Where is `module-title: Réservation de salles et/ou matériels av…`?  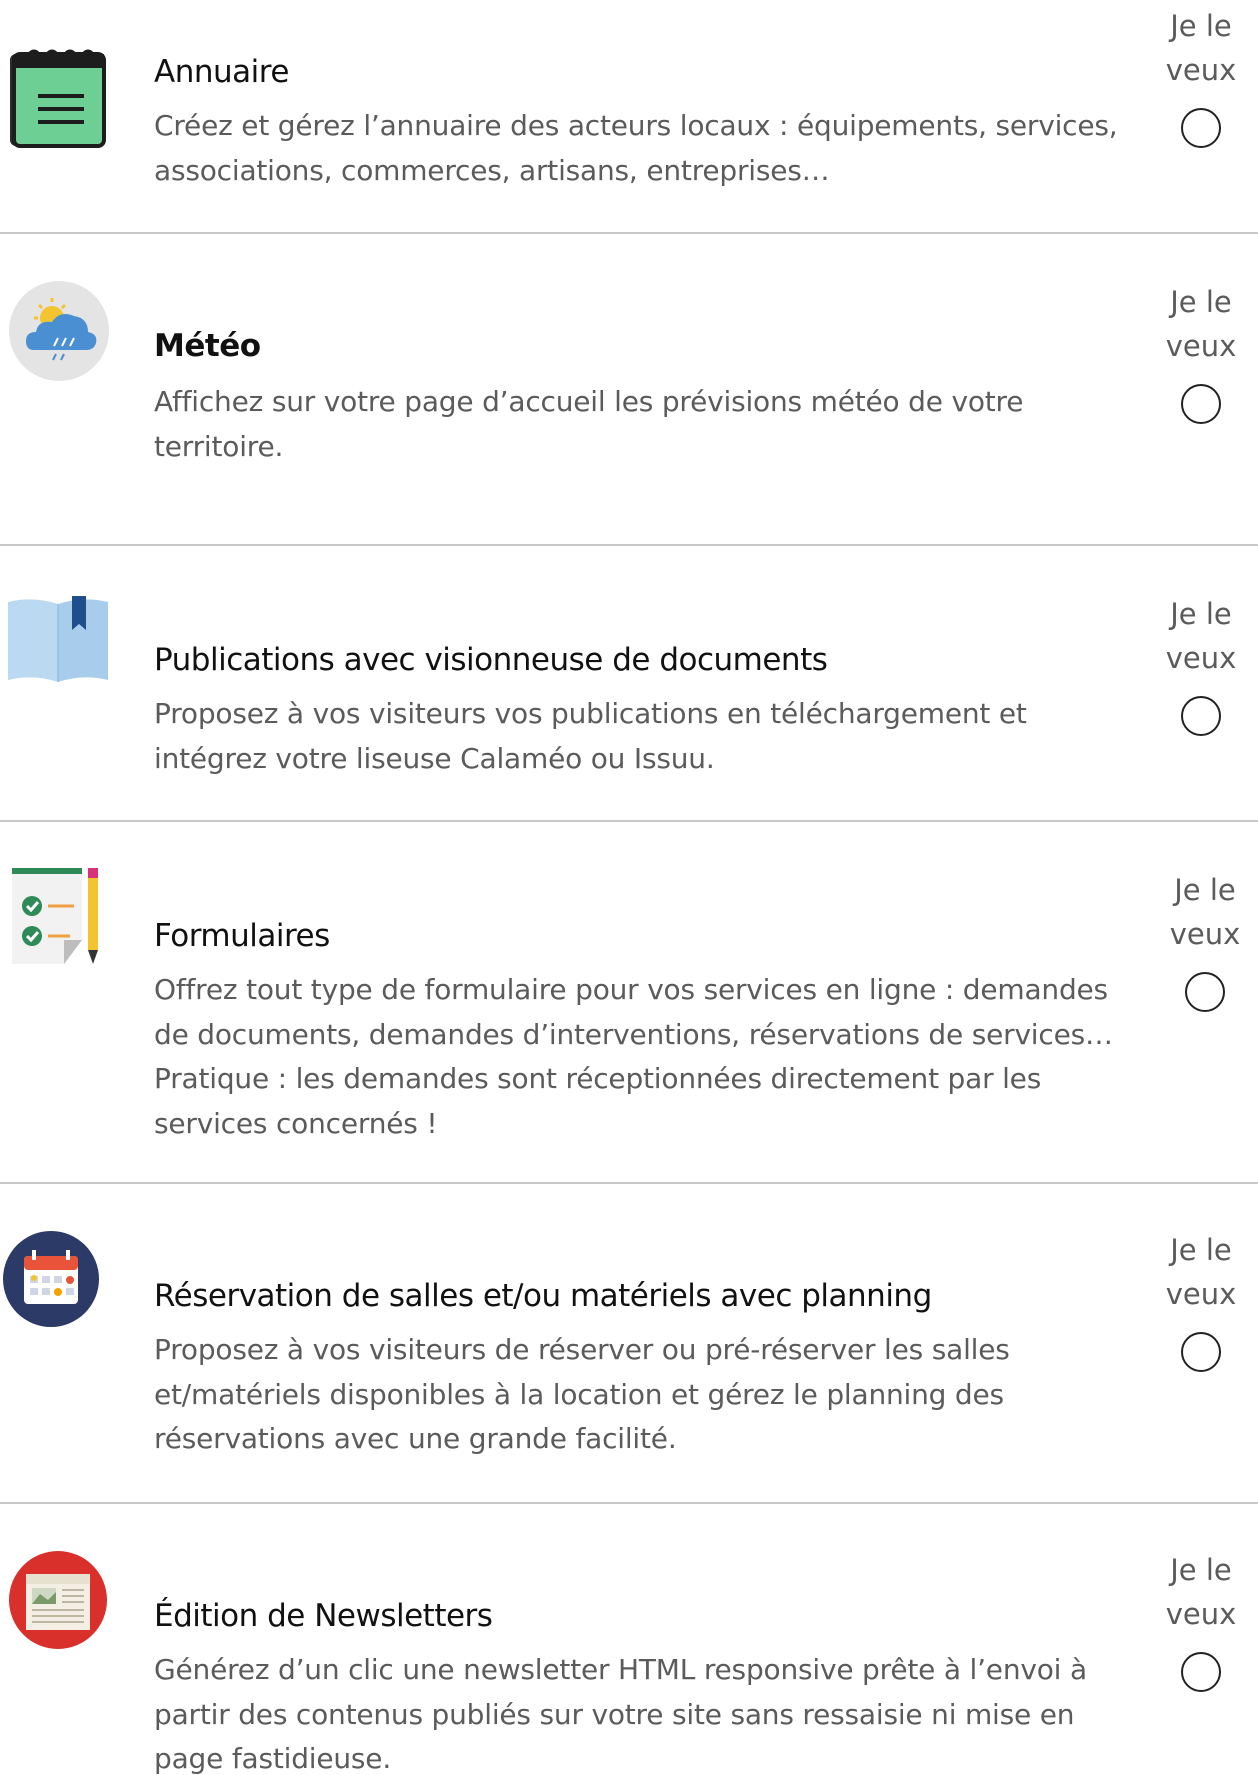 module-title: Réservation de salles et/ou matériels av… is located at coordinates (543, 1296).